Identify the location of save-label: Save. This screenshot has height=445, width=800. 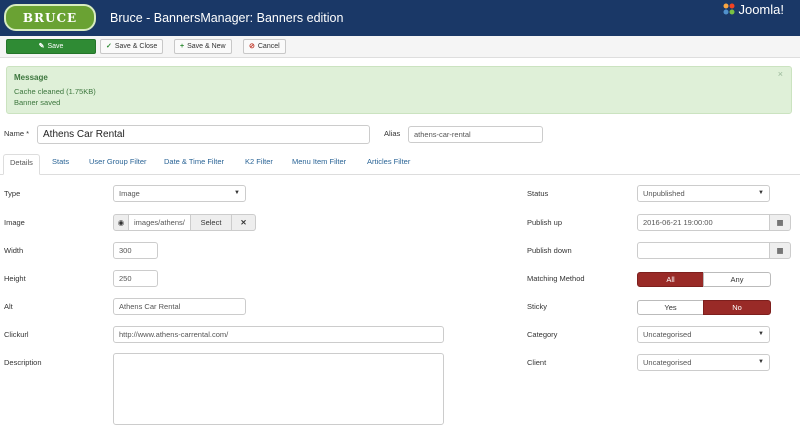
(55, 46).